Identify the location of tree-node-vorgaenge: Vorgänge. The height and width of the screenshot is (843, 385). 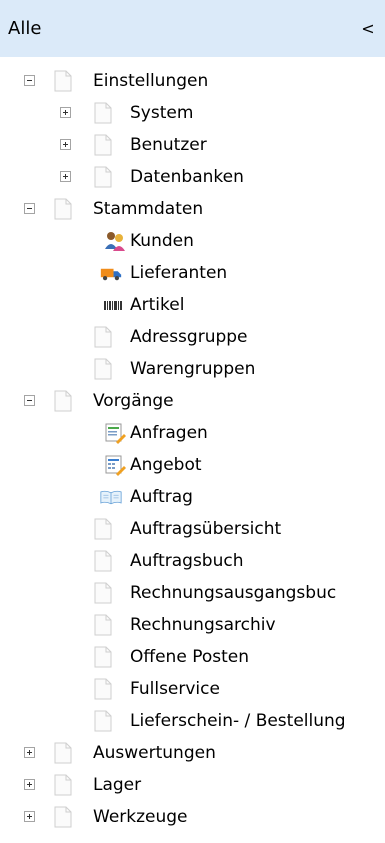
(192, 402).